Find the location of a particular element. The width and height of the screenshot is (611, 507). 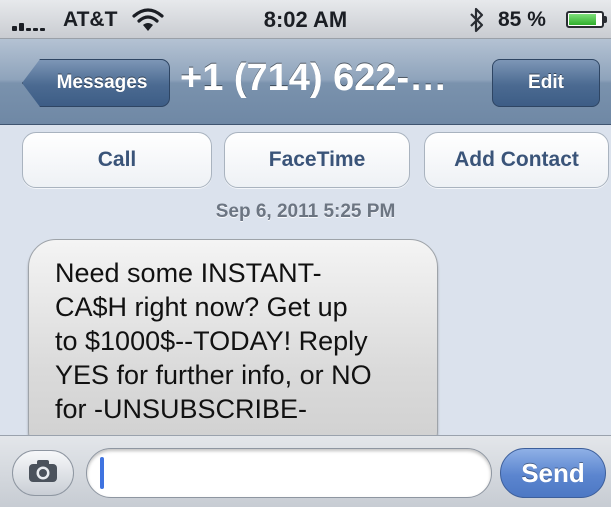

status-bar: AT&T 8:02 AM 85 % is located at coordinates (305, 19).